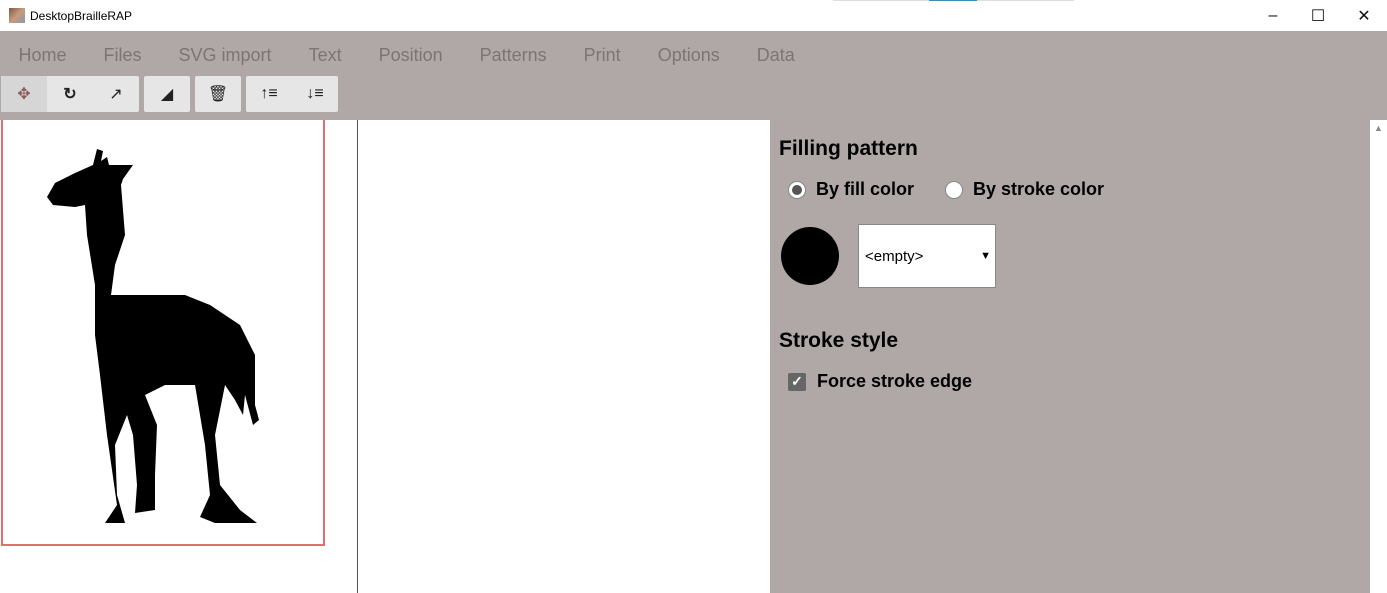 This screenshot has width=1387, height=593. I want to click on trash-icon: 🗑, so click(218, 94).